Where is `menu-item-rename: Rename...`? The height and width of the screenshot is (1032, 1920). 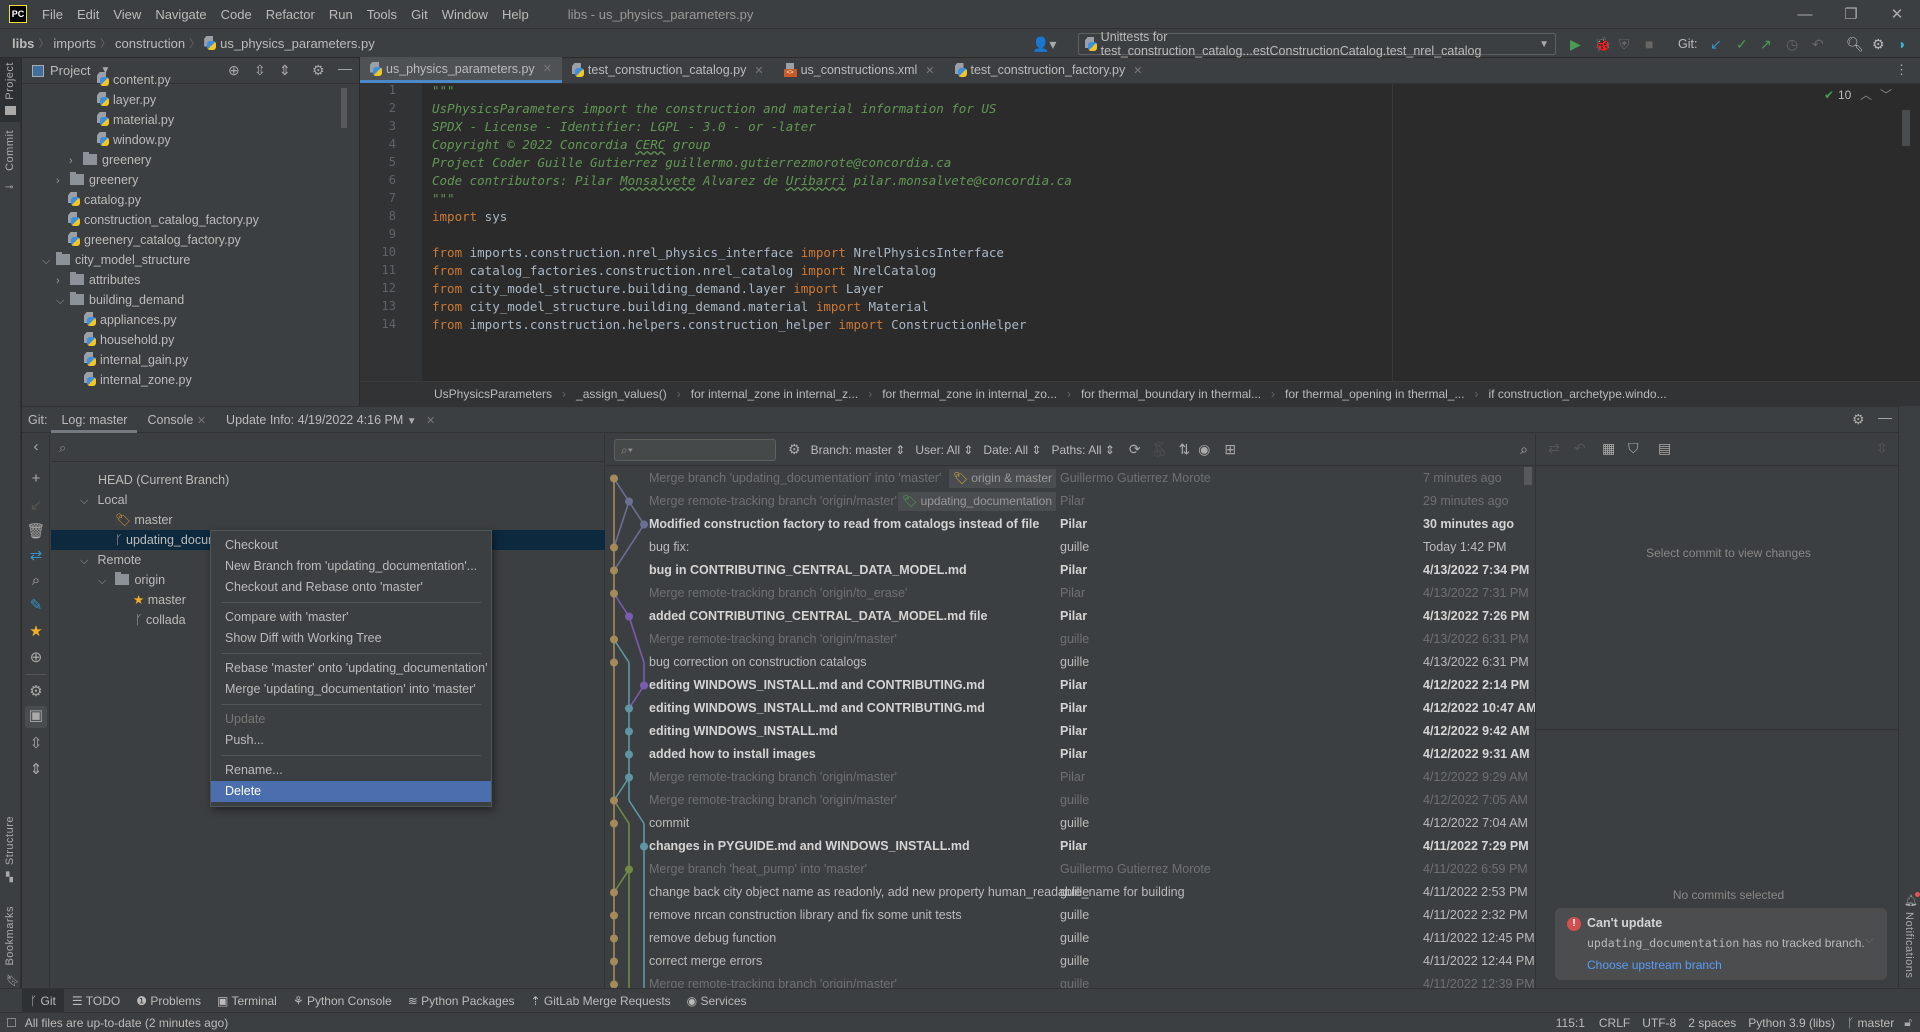 menu-item-rename: Rename... is located at coordinates (351, 770).